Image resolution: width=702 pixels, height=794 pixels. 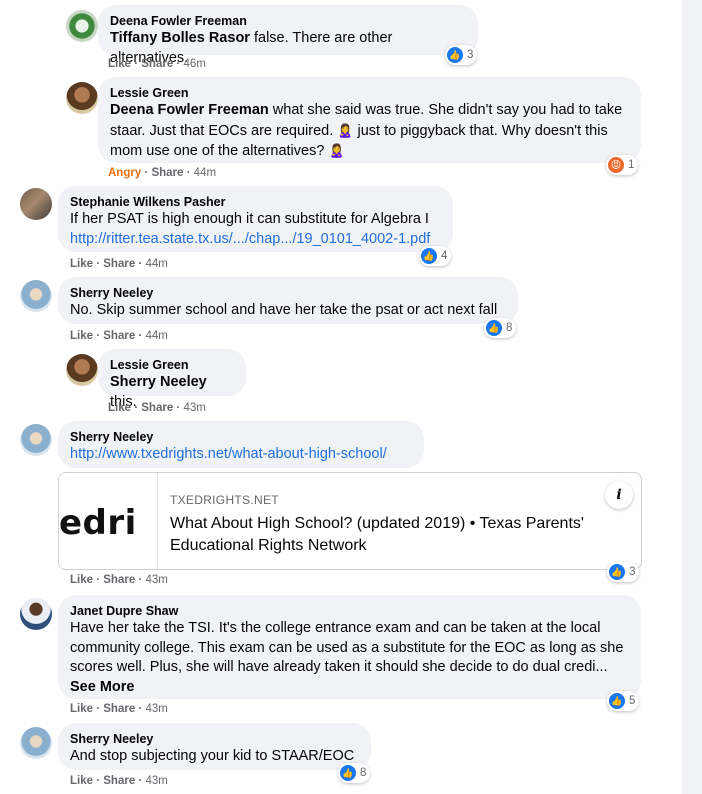 What do you see at coordinates (349, 611) in the screenshot?
I see `comment-author: Janet Dupre Shaw` at bounding box center [349, 611].